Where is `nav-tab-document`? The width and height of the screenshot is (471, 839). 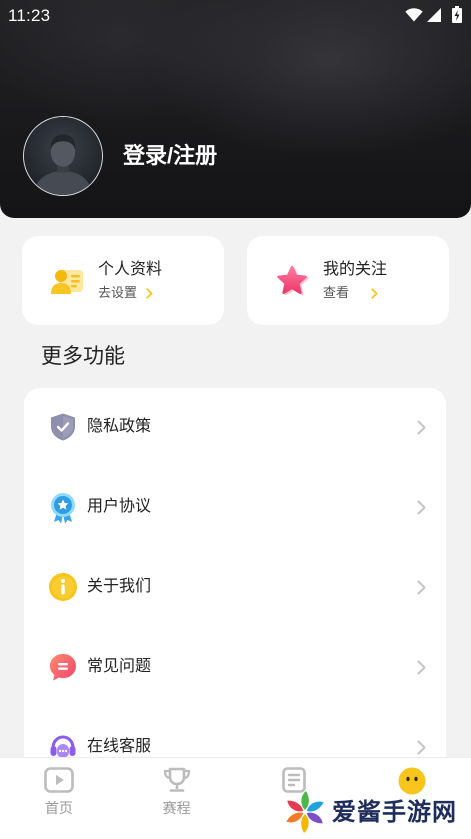 nav-tab-document is located at coordinates (295, 798).